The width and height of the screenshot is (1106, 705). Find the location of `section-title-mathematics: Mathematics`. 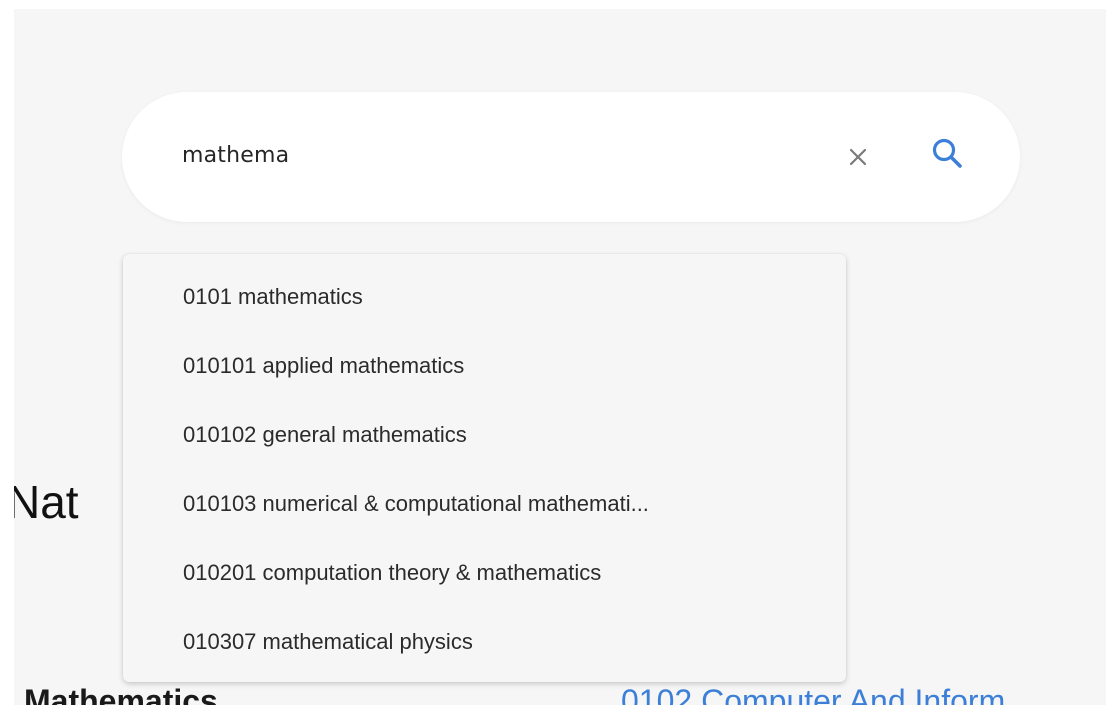

section-title-mathematics: Mathematics is located at coordinates (121, 694).